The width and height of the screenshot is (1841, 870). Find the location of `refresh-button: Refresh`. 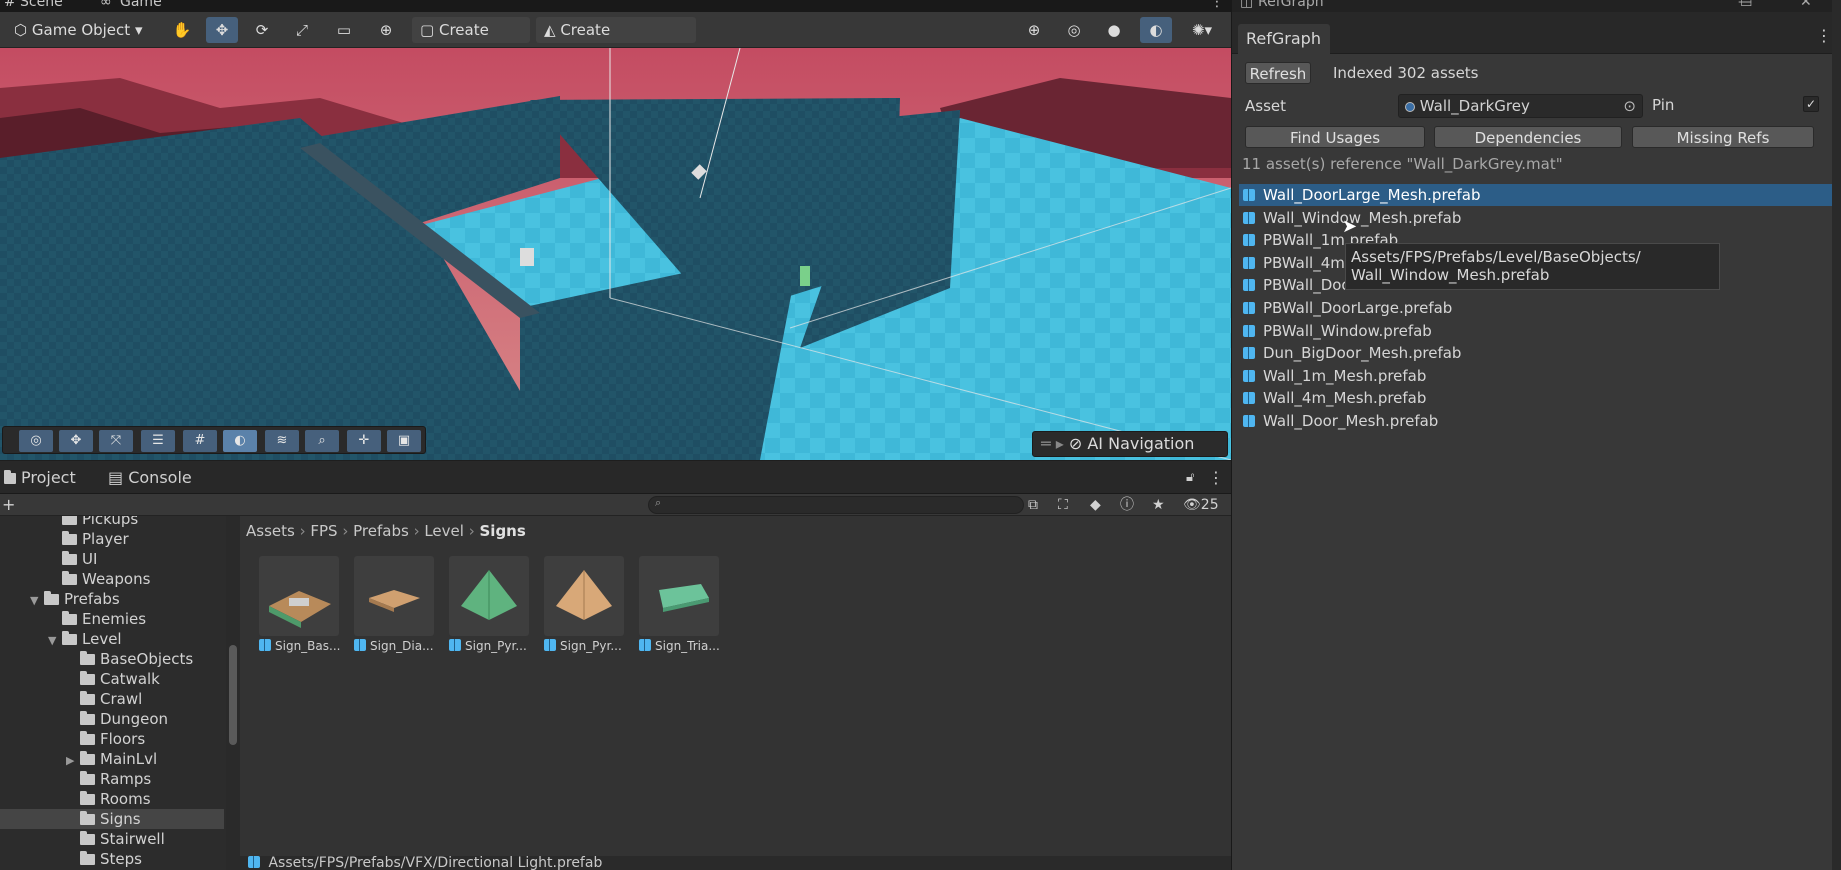

refresh-button: Refresh is located at coordinates (1278, 73).